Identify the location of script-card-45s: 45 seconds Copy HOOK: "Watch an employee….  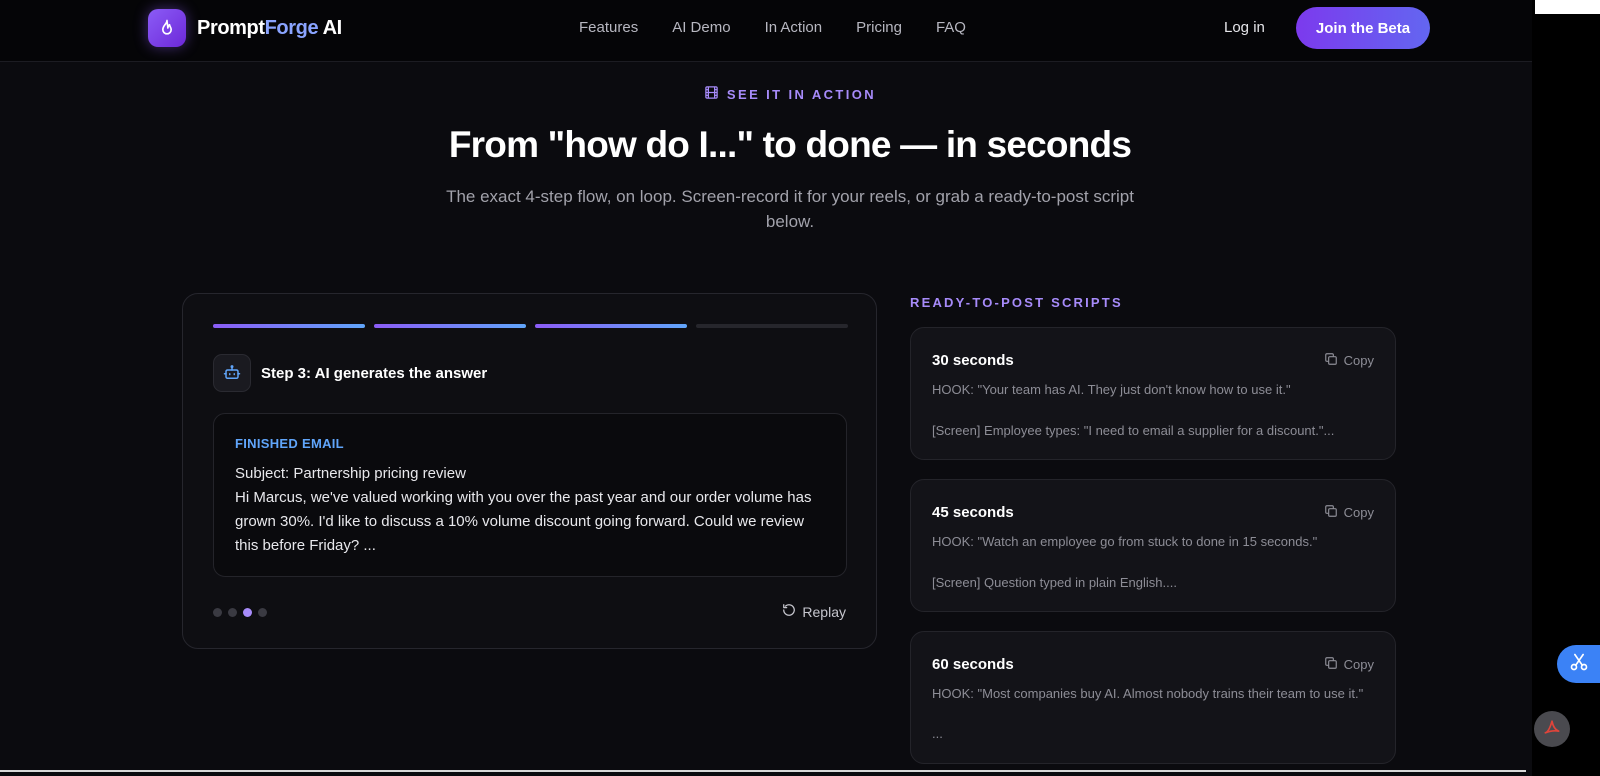
(1153, 545).